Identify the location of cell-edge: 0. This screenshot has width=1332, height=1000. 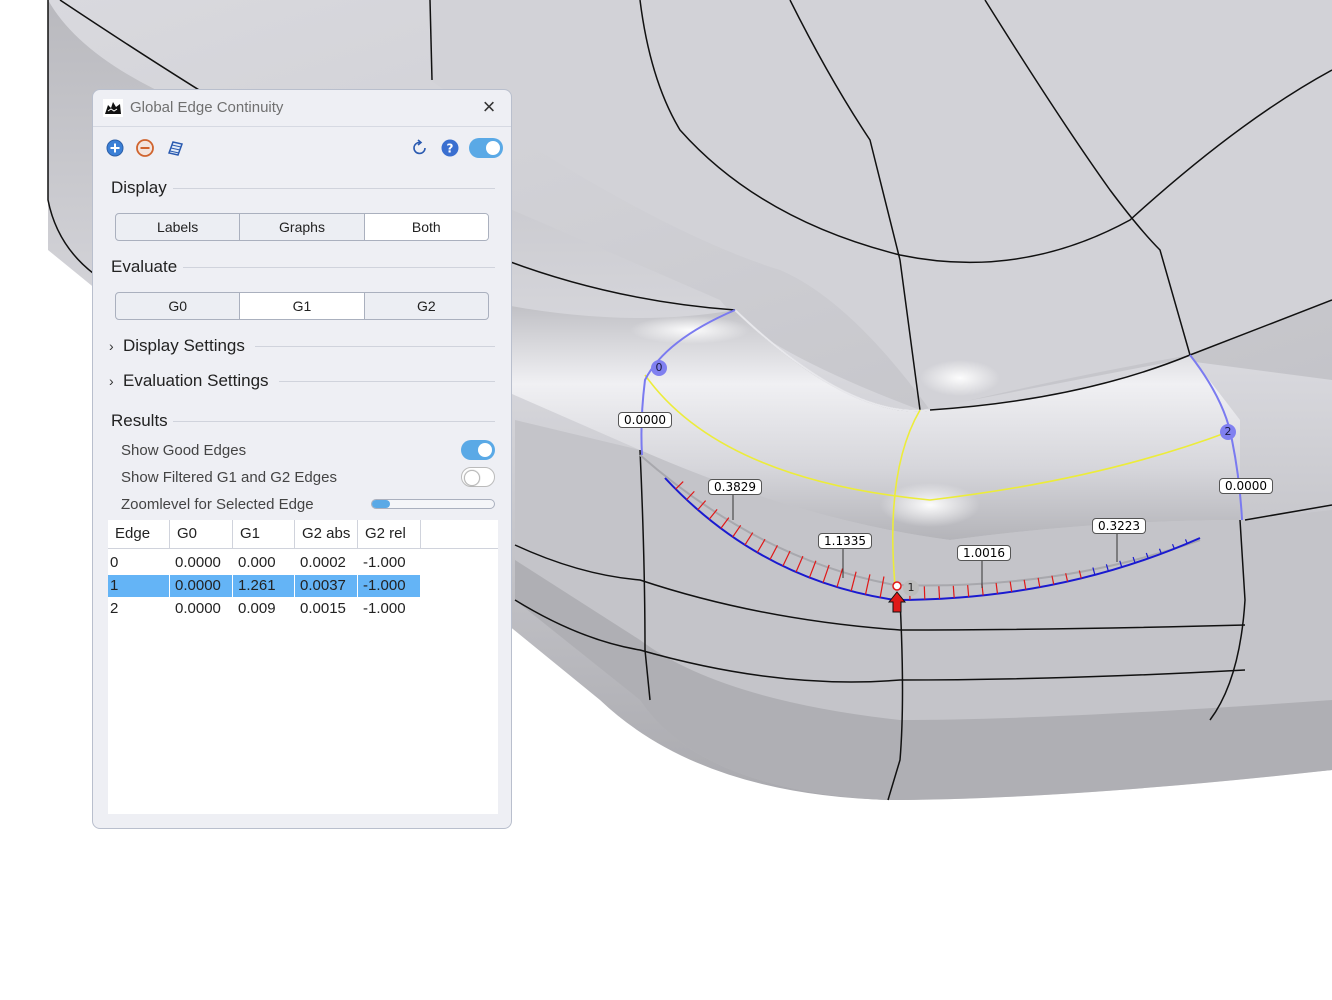
(114, 562).